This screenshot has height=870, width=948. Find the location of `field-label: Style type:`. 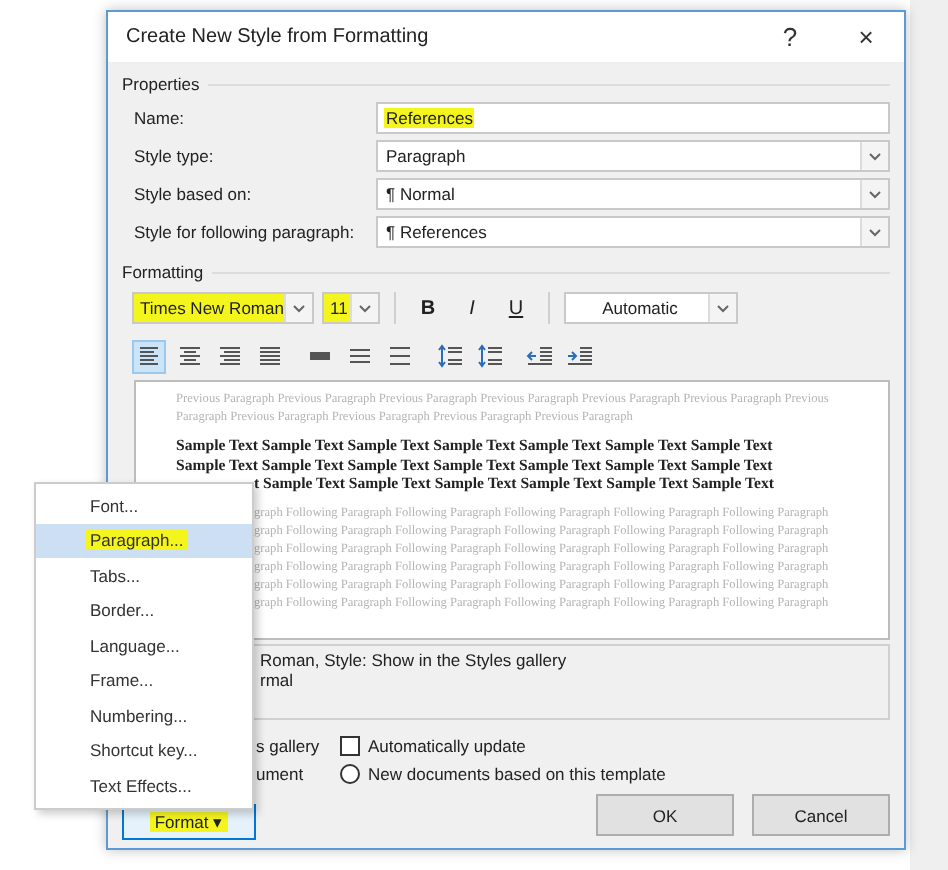

field-label: Style type: is located at coordinates (175, 156).